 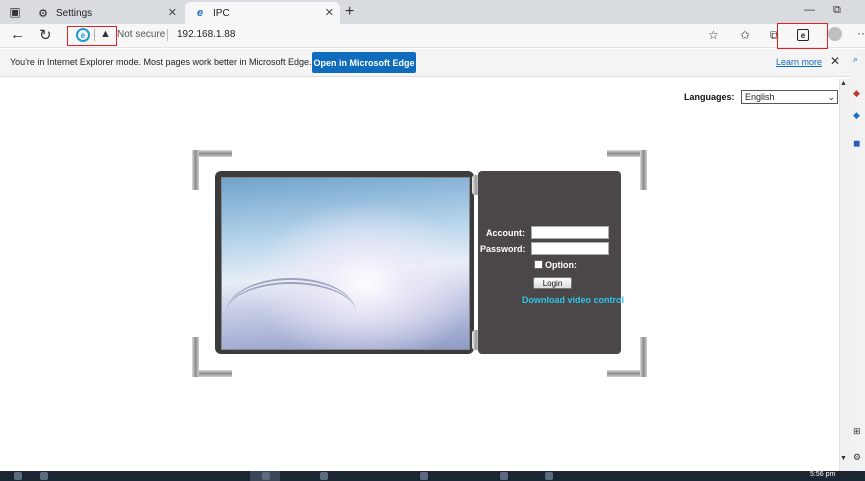 I want to click on add-favorite-icon: ☆, so click(x=713, y=35).